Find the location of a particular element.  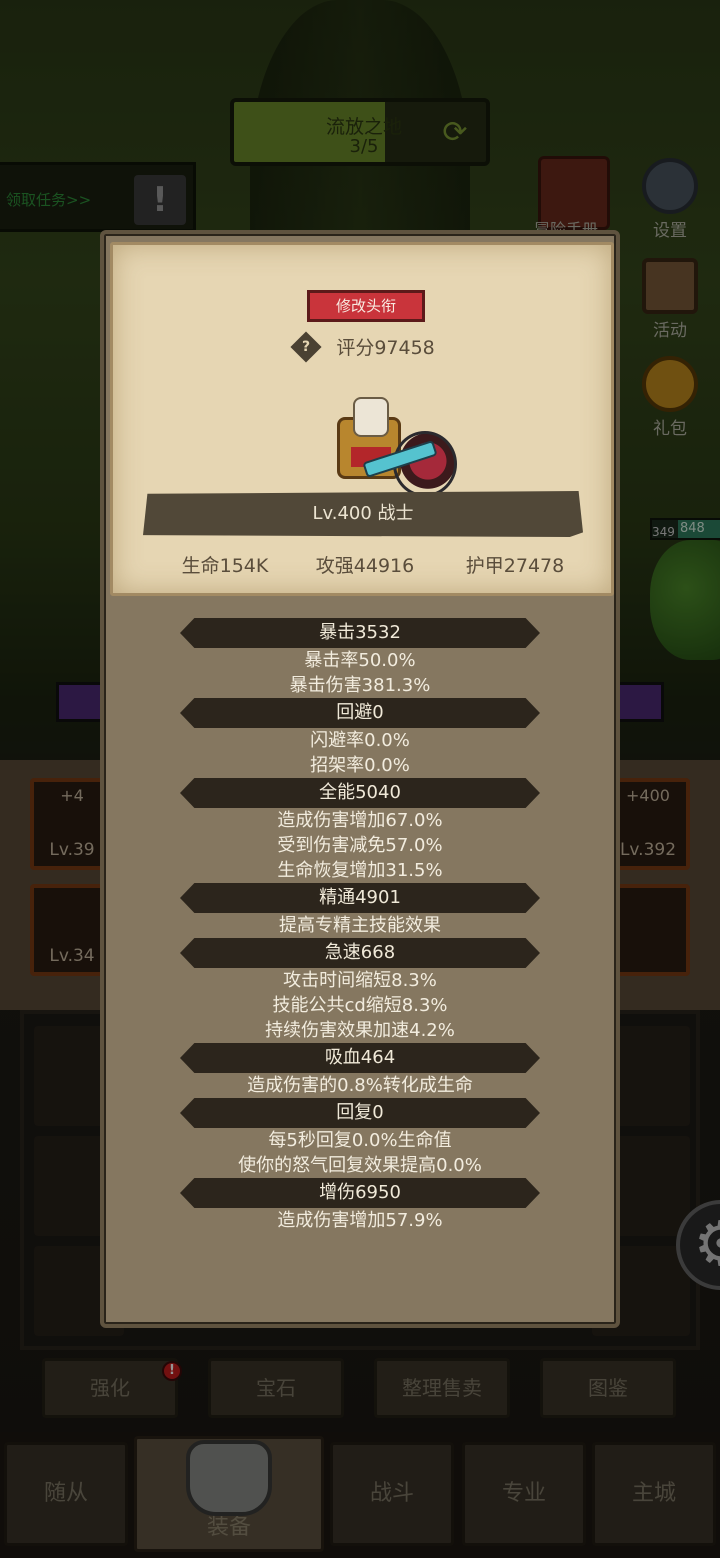

stat-header: 急速668 is located at coordinates (360, 953).